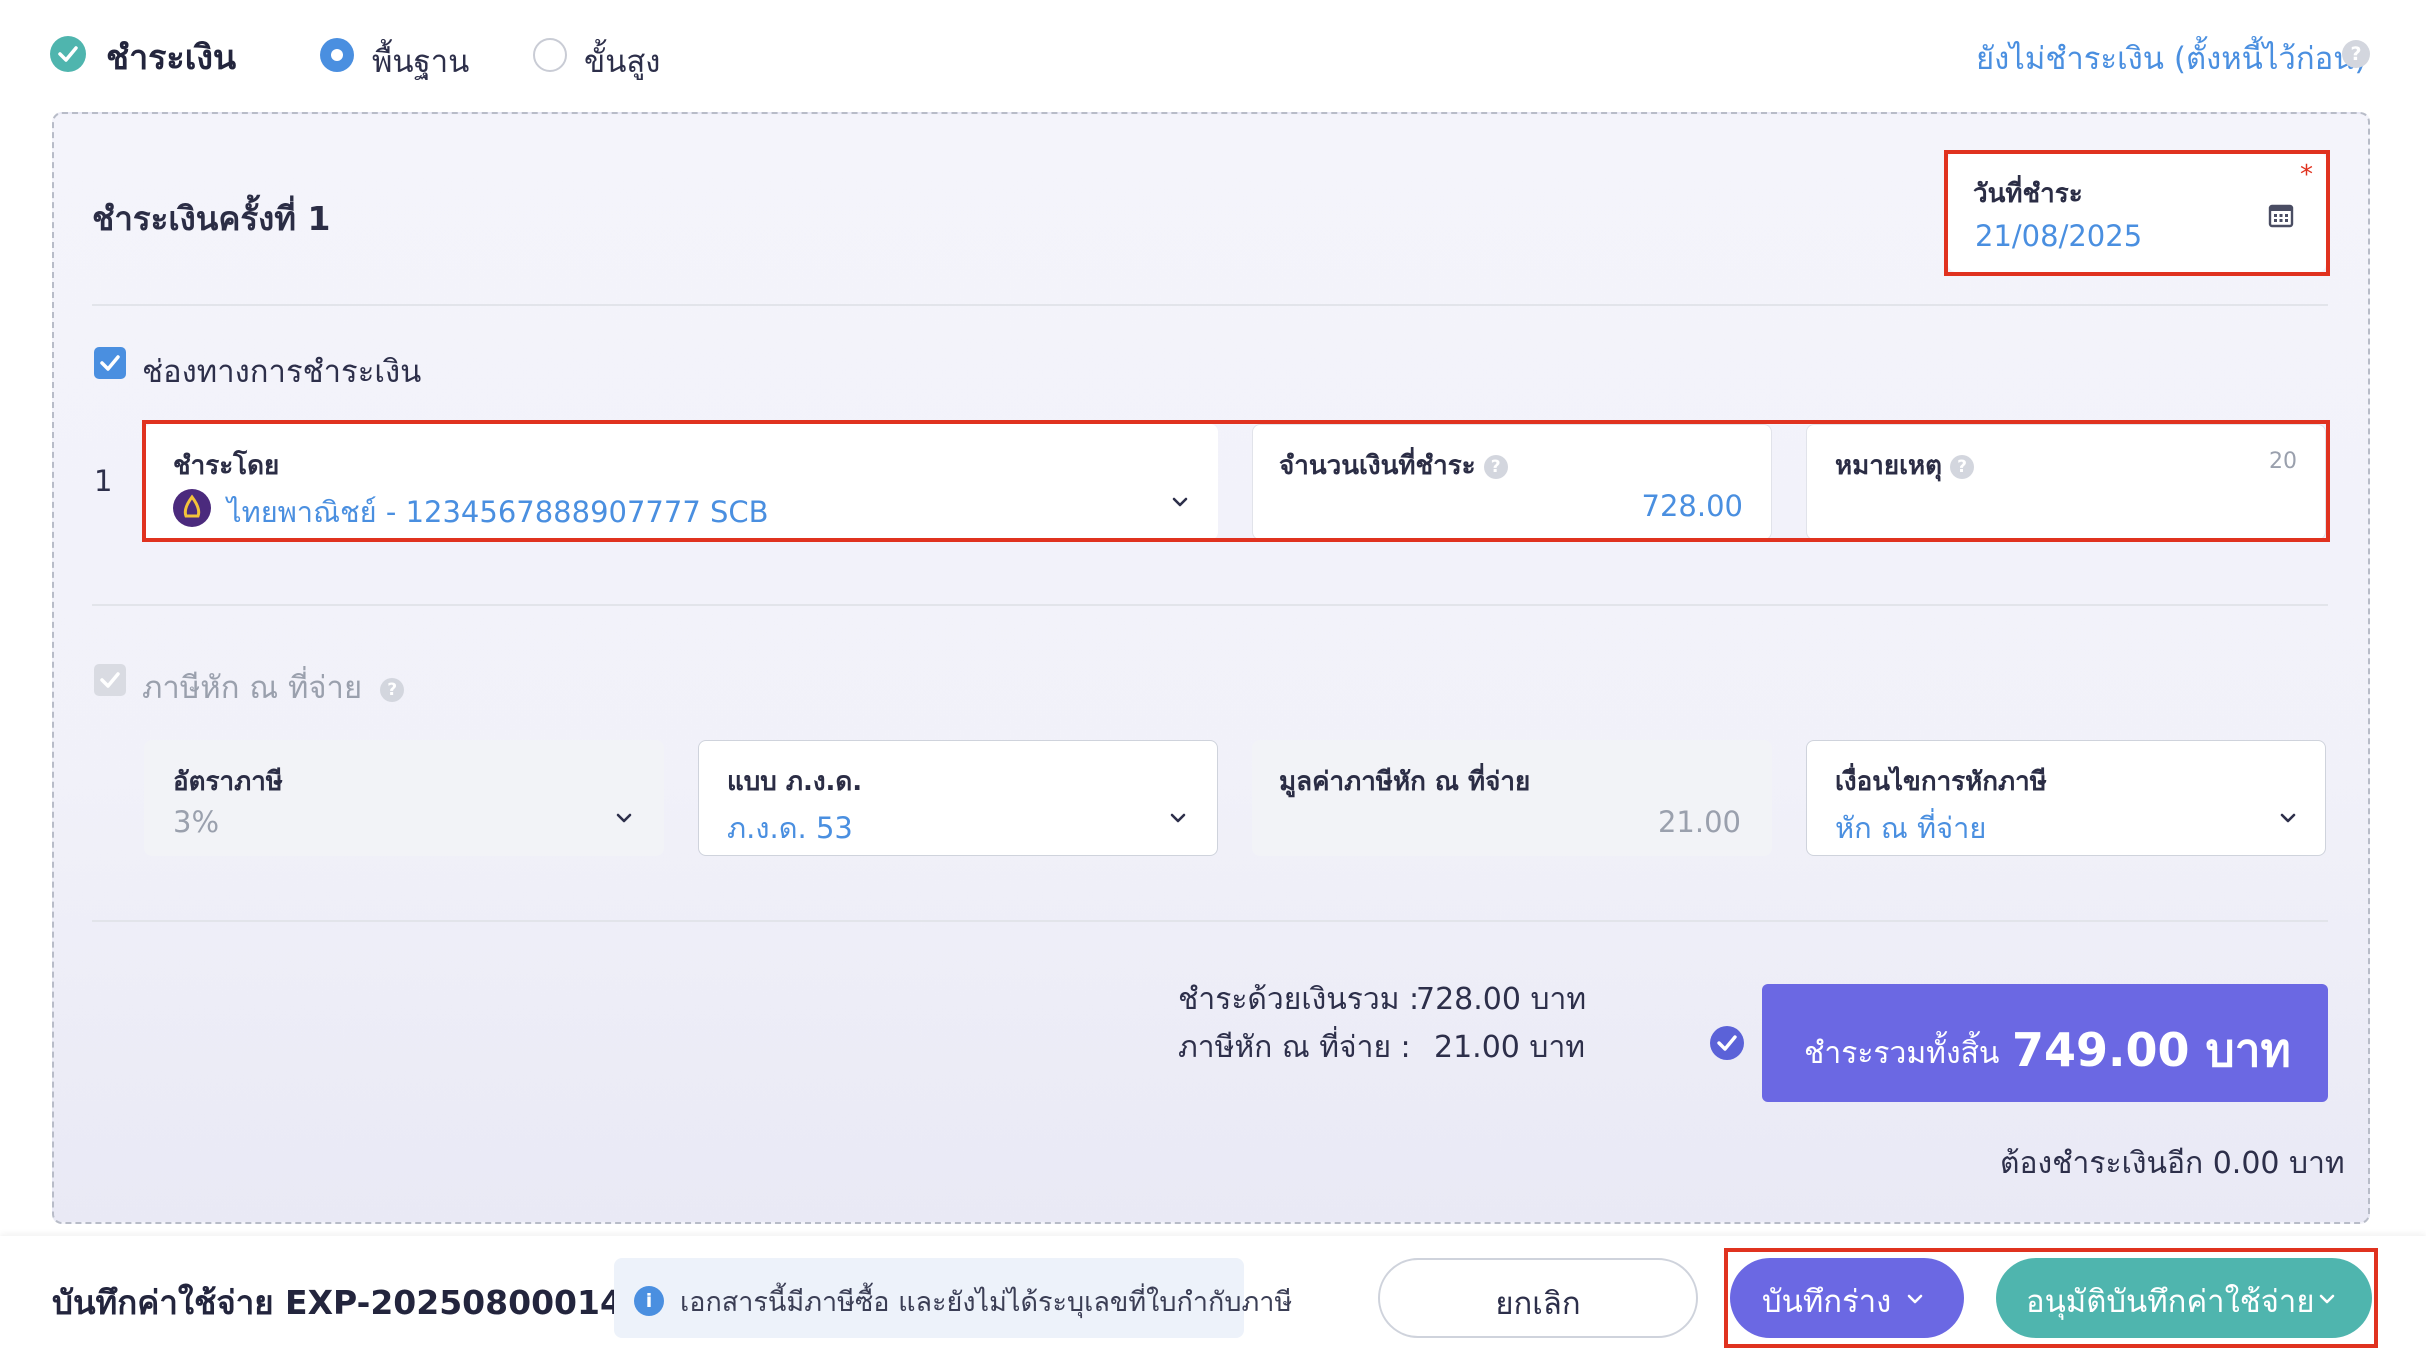 This screenshot has width=2426, height=1352. I want to click on cancel-button-label: ยกเลิก, so click(1538, 1304).